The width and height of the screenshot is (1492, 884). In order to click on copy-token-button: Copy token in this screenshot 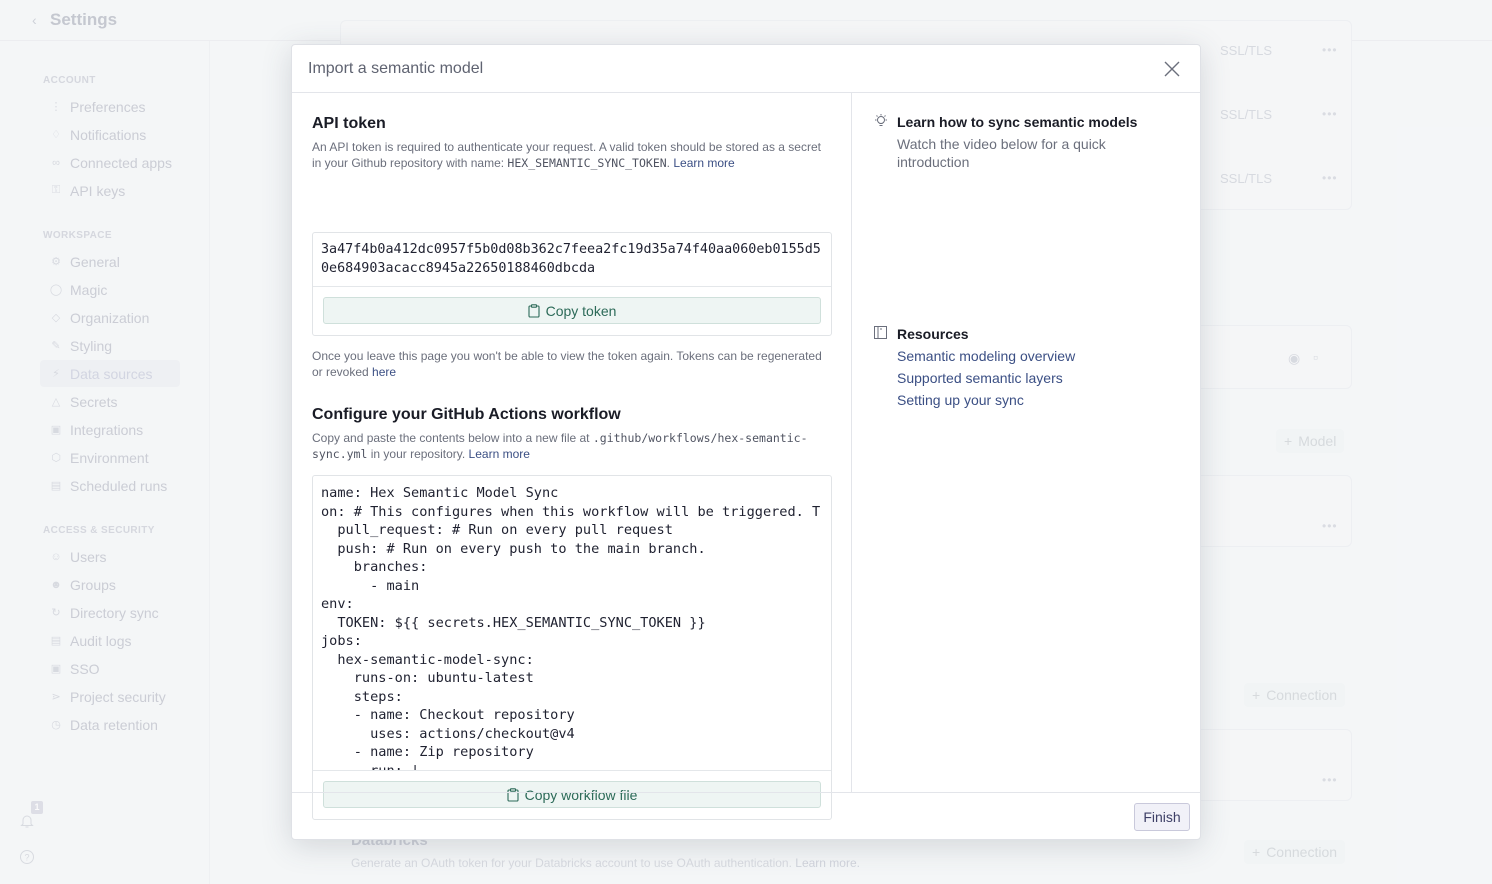, I will do `click(572, 310)`.